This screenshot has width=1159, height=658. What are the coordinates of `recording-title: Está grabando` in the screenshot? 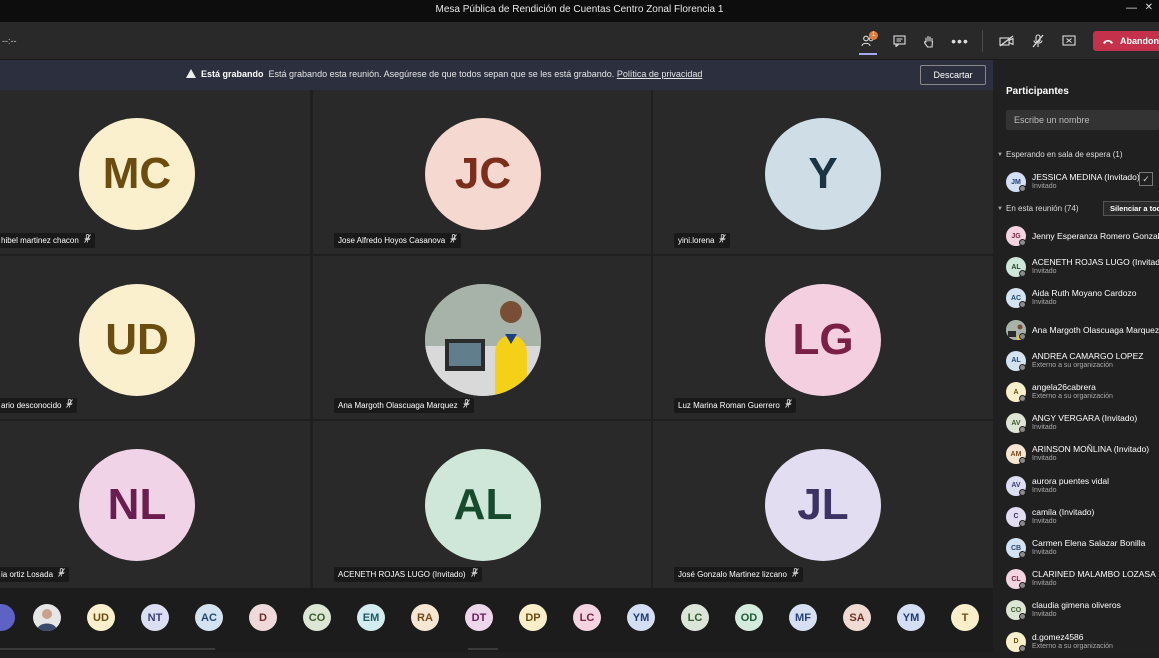 It's located at (232, 74).